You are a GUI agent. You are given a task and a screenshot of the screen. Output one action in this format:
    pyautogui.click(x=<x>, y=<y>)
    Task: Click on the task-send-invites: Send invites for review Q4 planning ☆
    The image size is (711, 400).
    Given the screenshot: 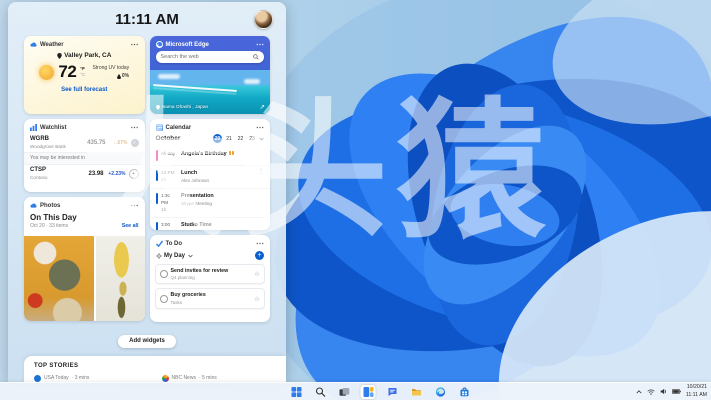 What is the action you would take?
    pyautogui.click(x=209, y=274)
    